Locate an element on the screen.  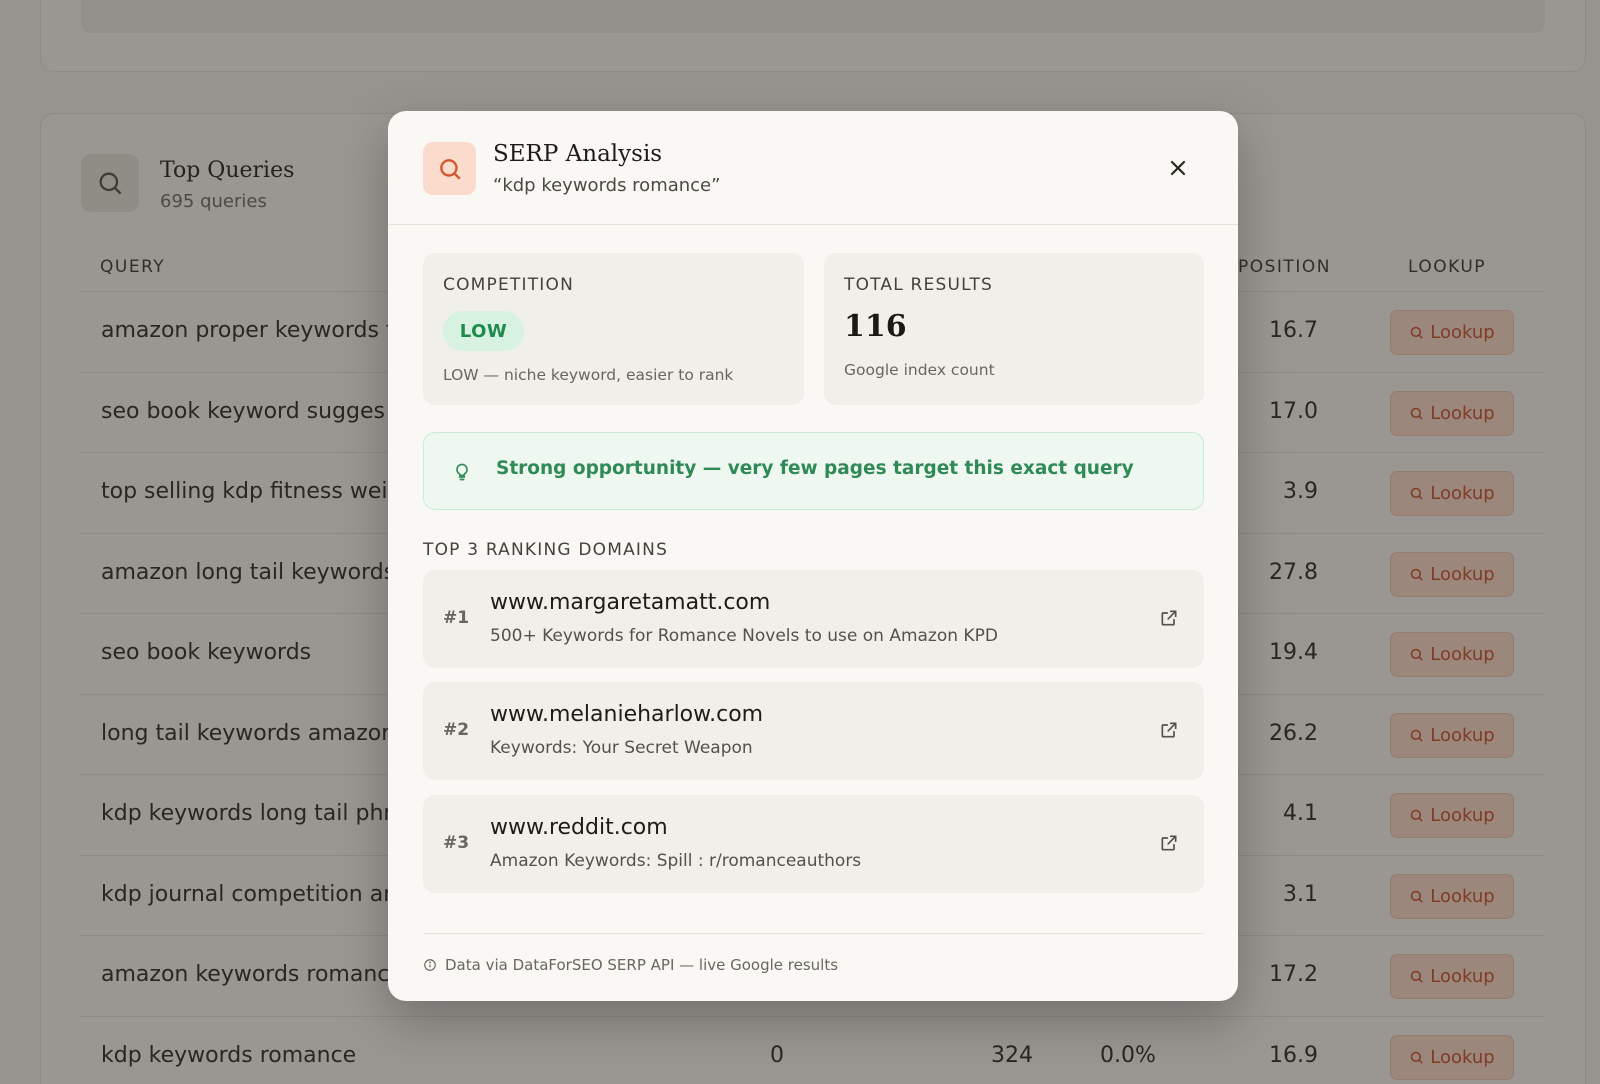
competition-note: LOW — niche keyword, easier to rank is located at coordinates (588, 375).